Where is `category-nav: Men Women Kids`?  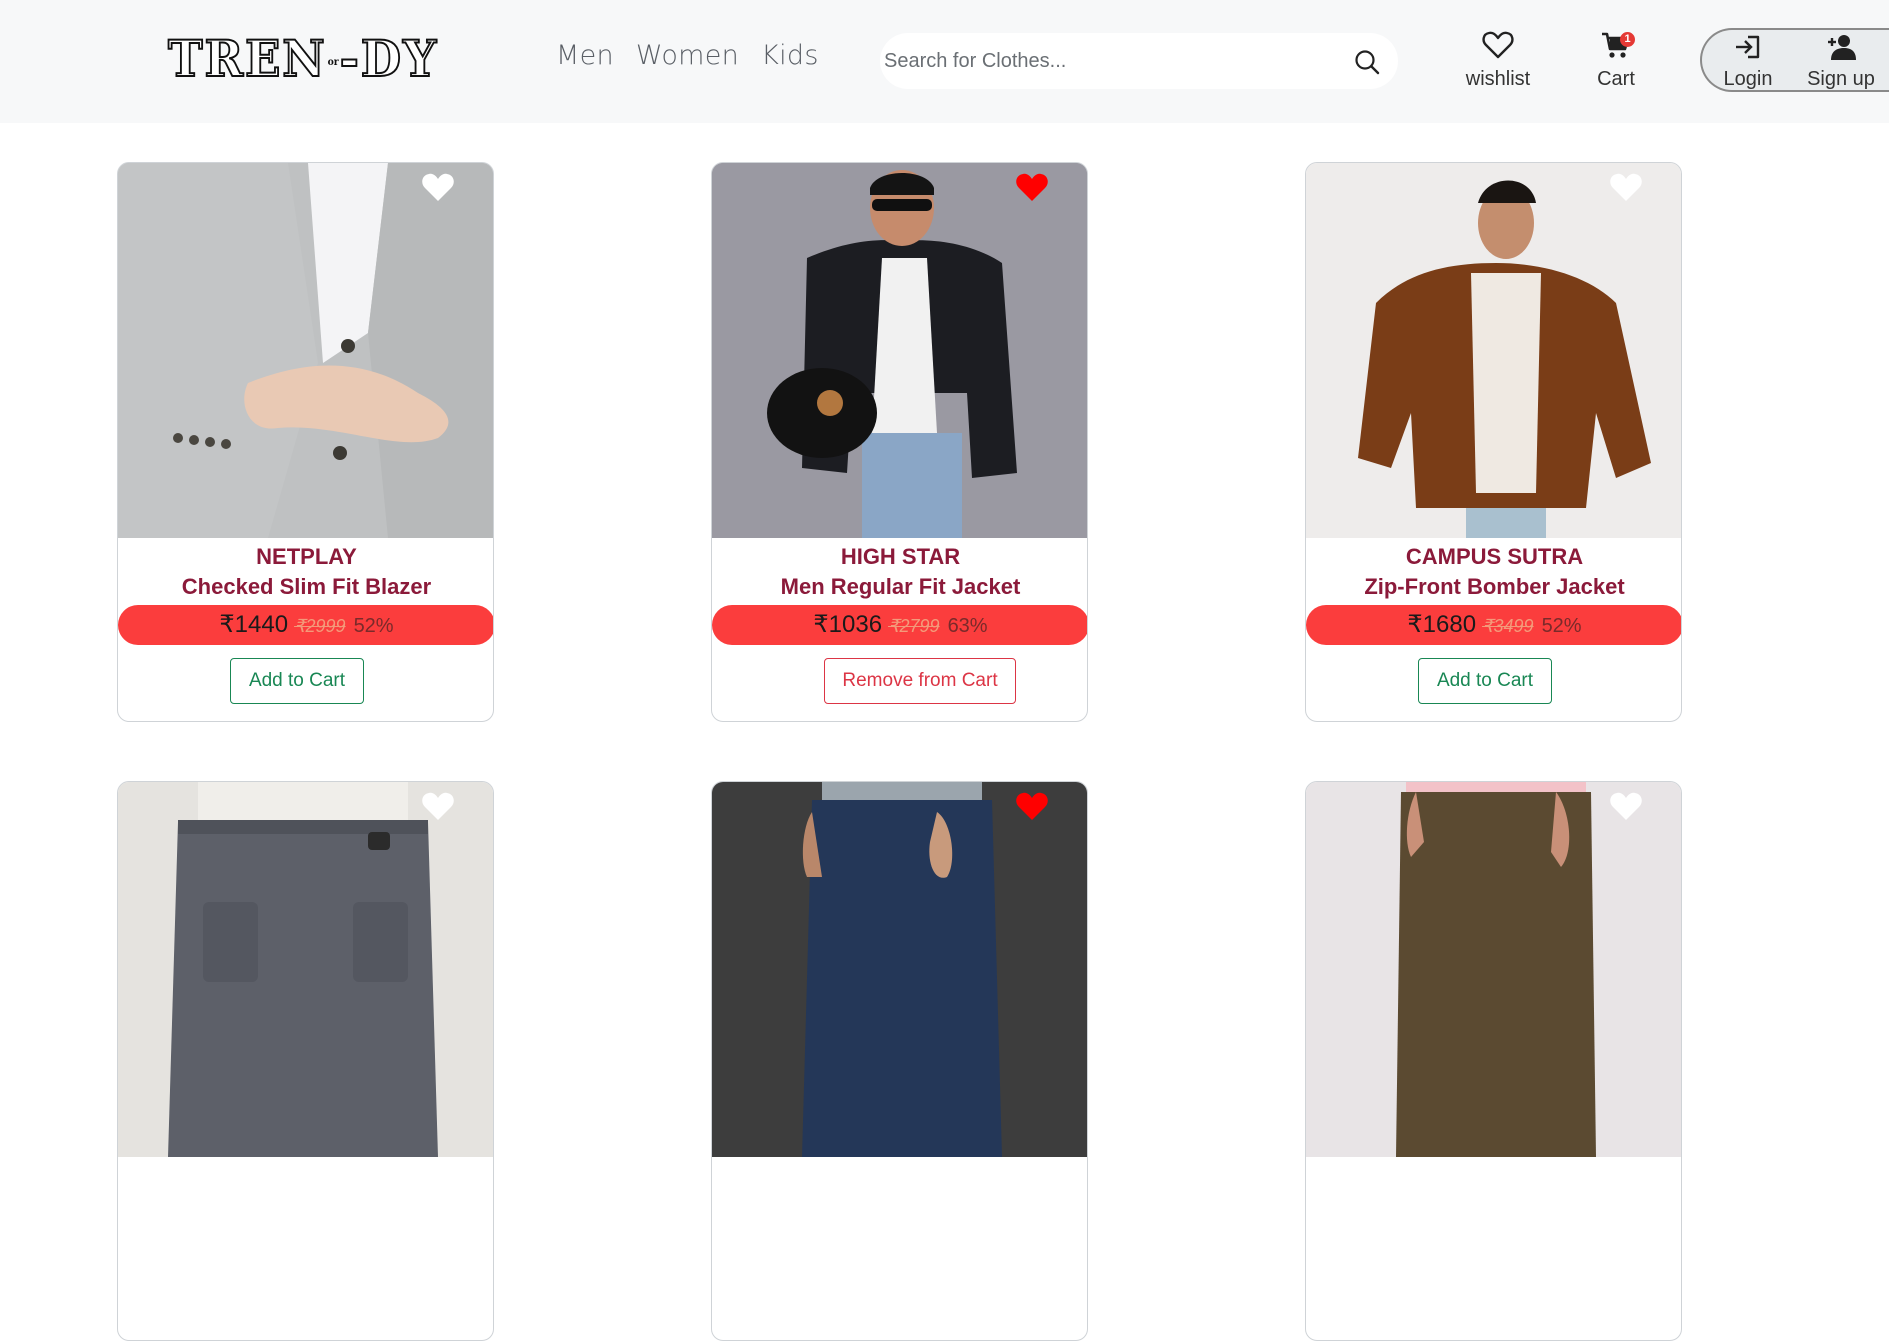 category-nav: Men Women Kids is located at coordinates (687, 55).